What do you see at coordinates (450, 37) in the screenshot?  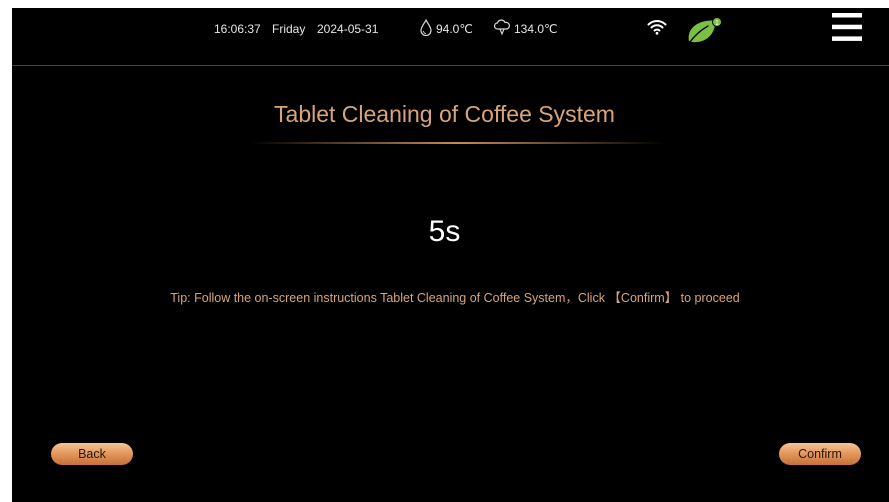 I see `status-bar` at bounding box center [450, 37].